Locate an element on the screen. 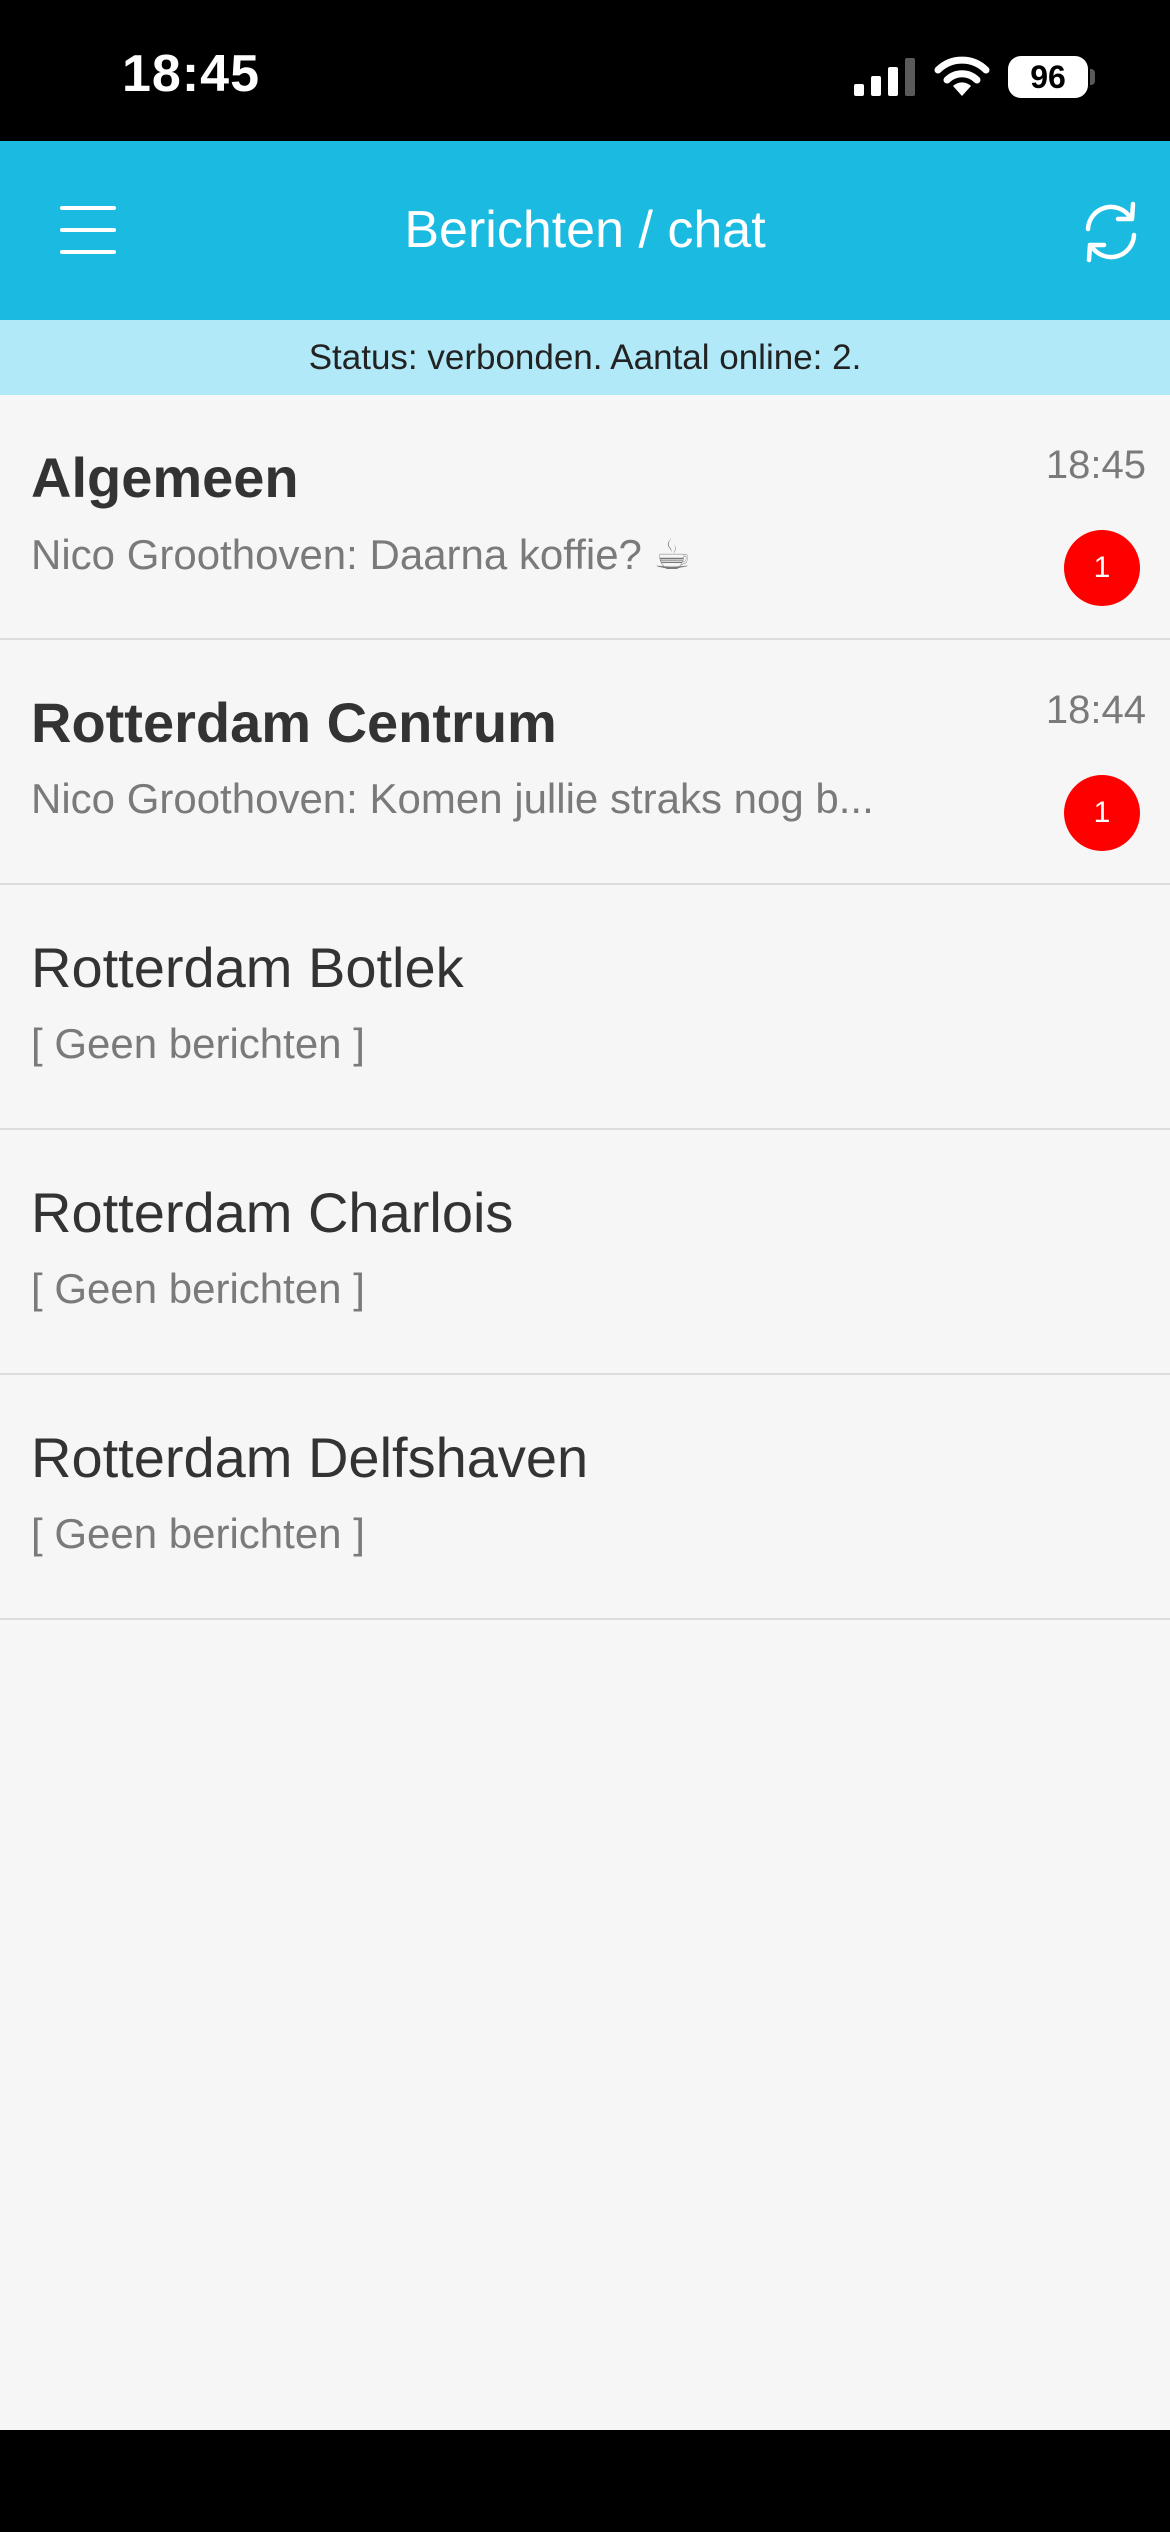 This screenshot has width=1170, height=2532. chat-time: 18:45 is located at coordinates (1095, 465).